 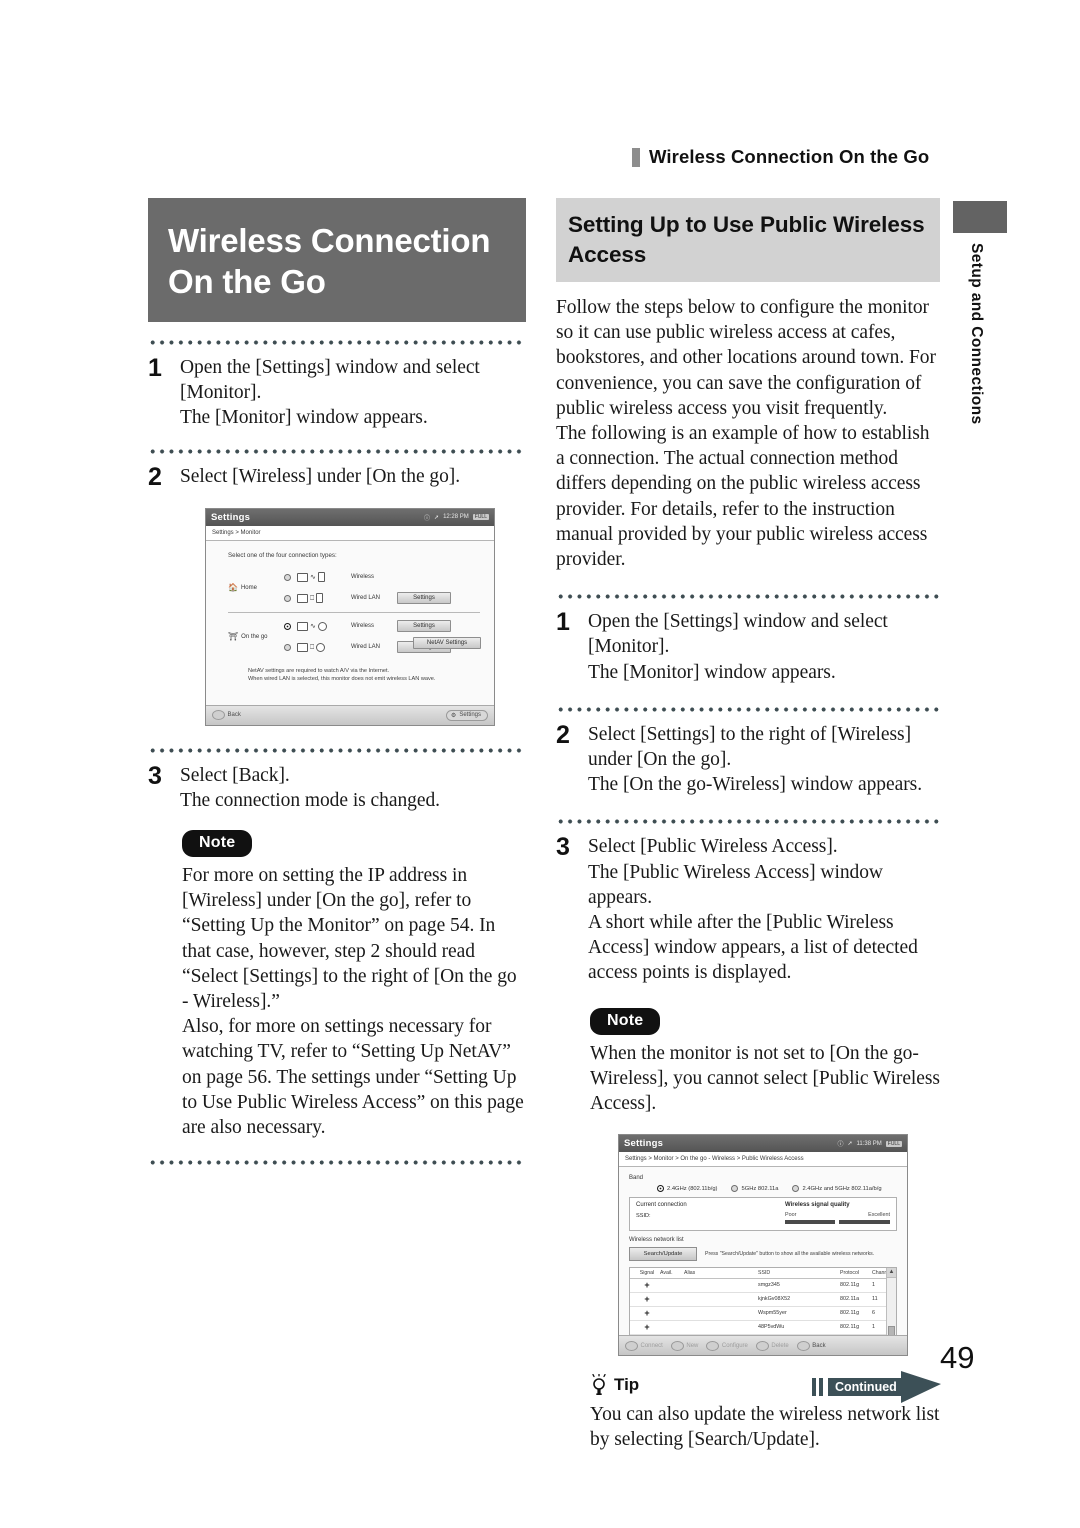 What do you see at coordinates (470, 715) in the screenshot?
I see `settings-label: Settings` at bounding box center [470, 715].